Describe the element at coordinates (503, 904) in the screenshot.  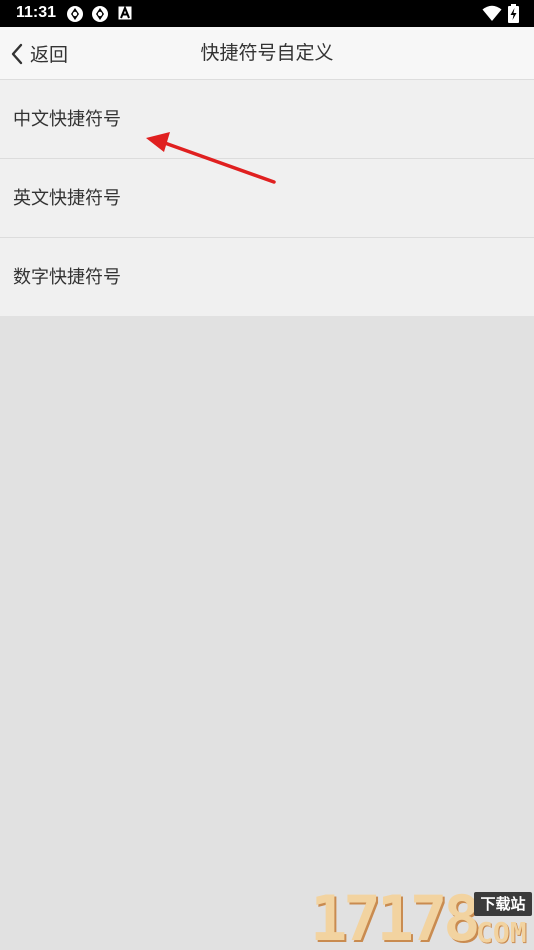
I see `watermark-tag: 下载站` at that location.